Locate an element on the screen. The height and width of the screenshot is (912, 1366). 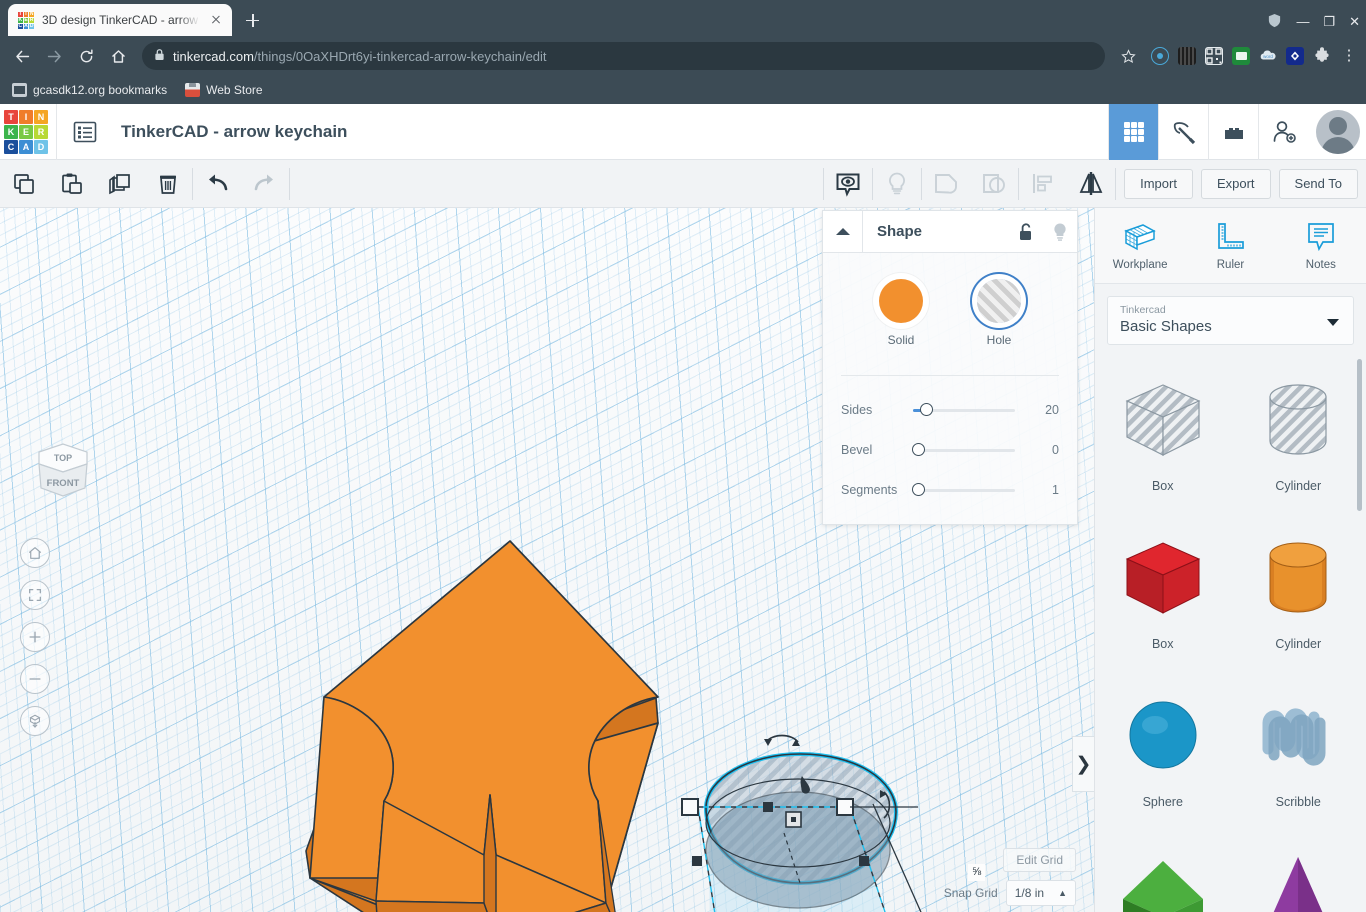
project-list-icon is located at coordinates (85, 132).